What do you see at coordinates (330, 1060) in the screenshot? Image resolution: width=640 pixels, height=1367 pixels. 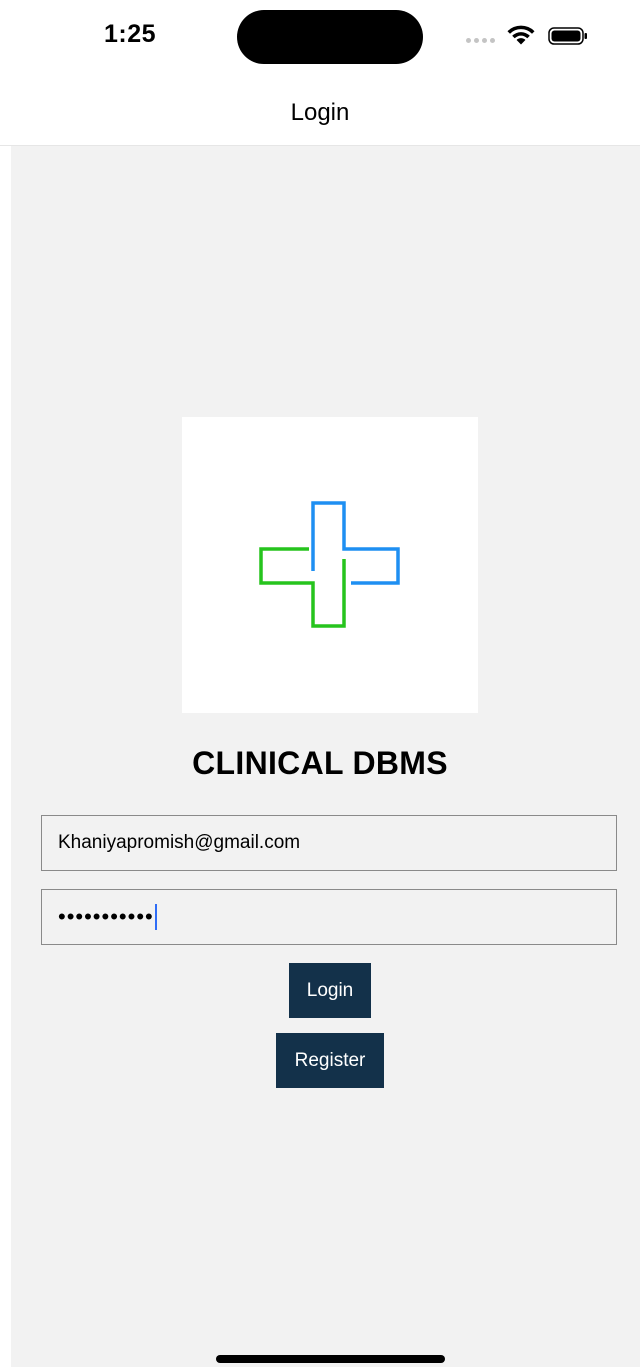 I see `register-button: Register` at bounding box center [330, 1060].